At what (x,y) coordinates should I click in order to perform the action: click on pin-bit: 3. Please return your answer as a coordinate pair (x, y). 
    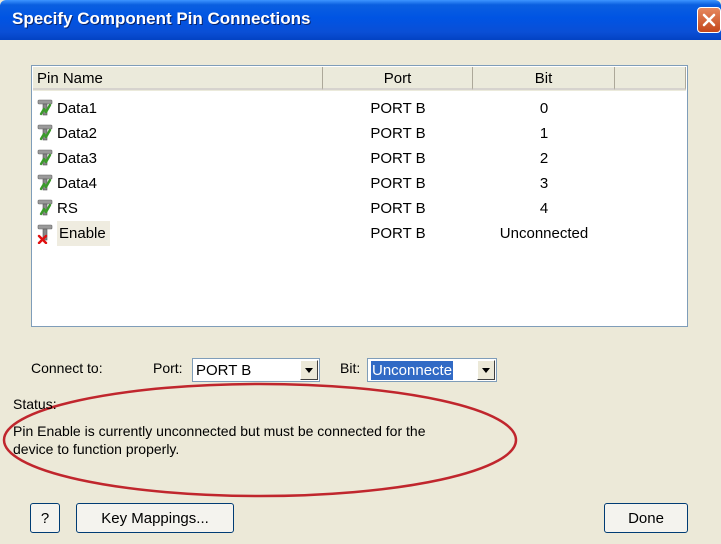
    Looking at the image, I should click on (544, 183).